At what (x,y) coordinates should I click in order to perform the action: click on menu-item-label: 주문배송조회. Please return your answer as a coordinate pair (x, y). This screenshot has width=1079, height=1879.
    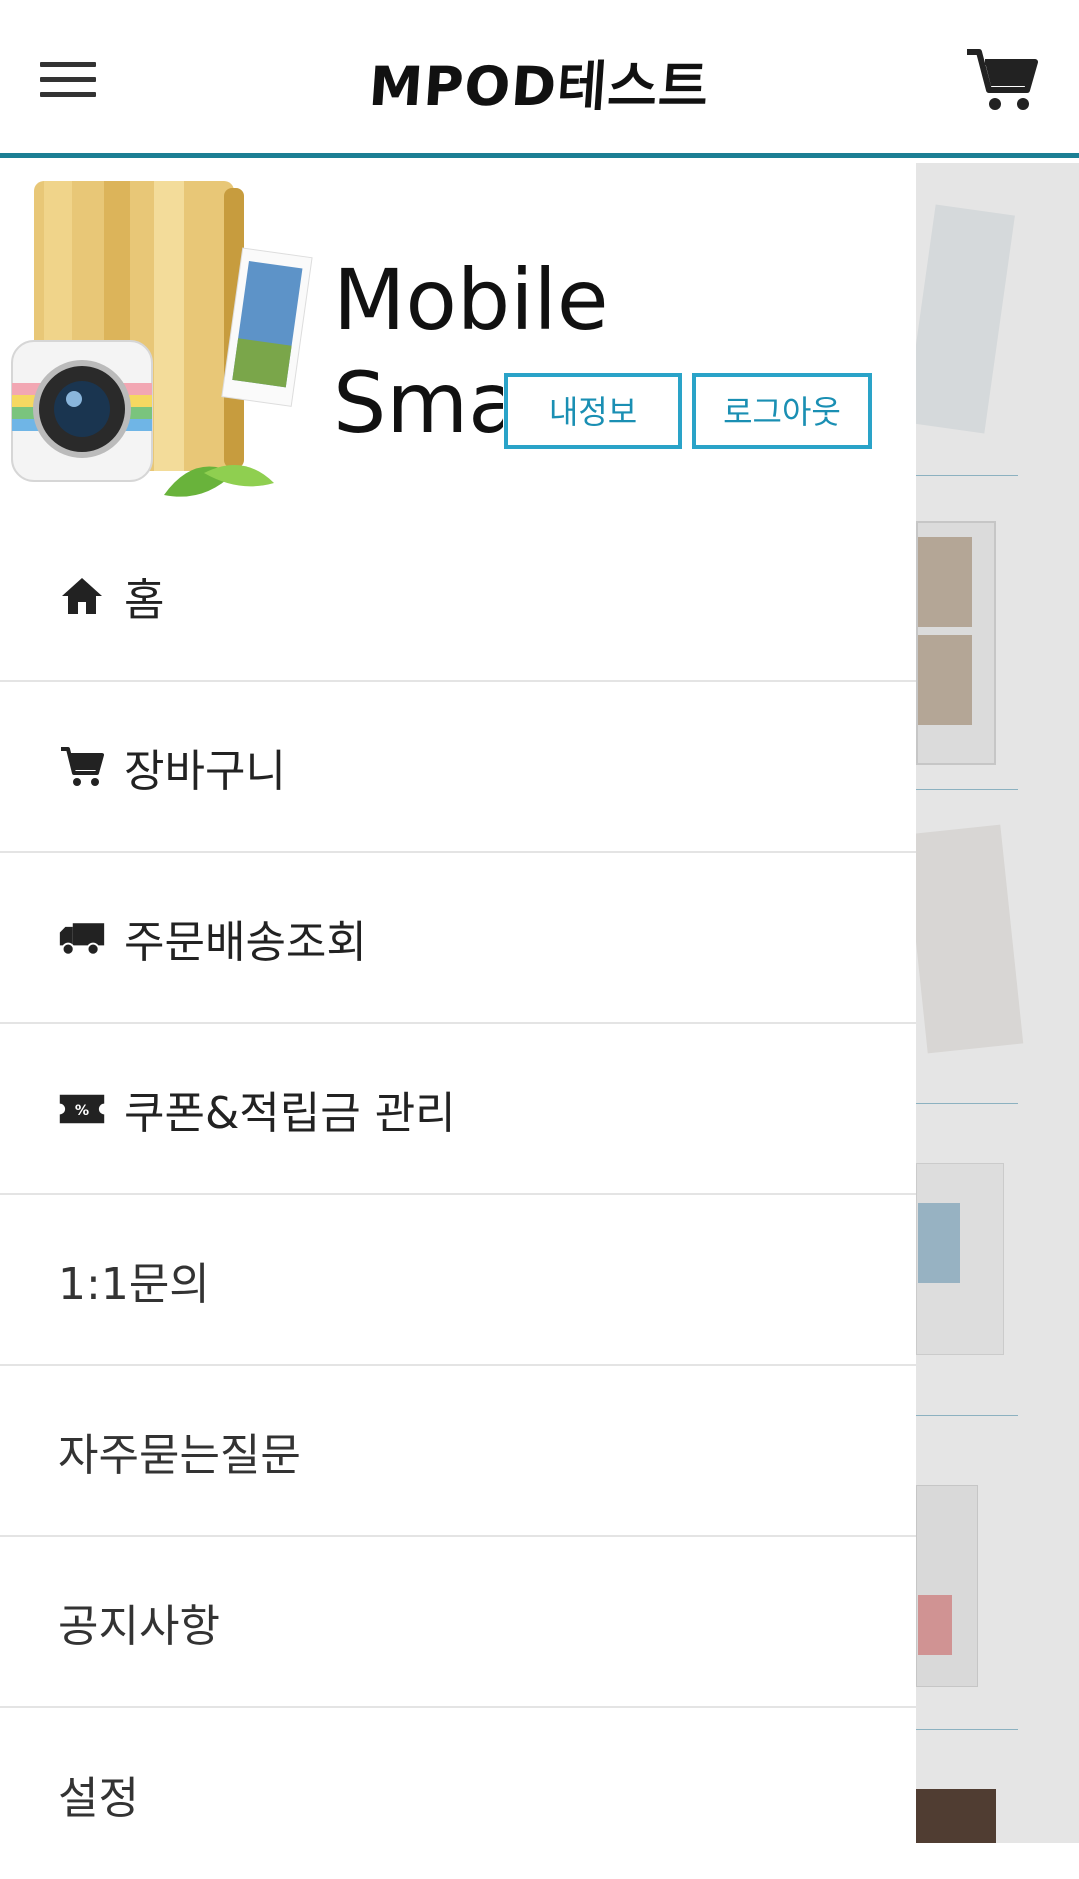
    Looking at the image, I should click on (245, 942).